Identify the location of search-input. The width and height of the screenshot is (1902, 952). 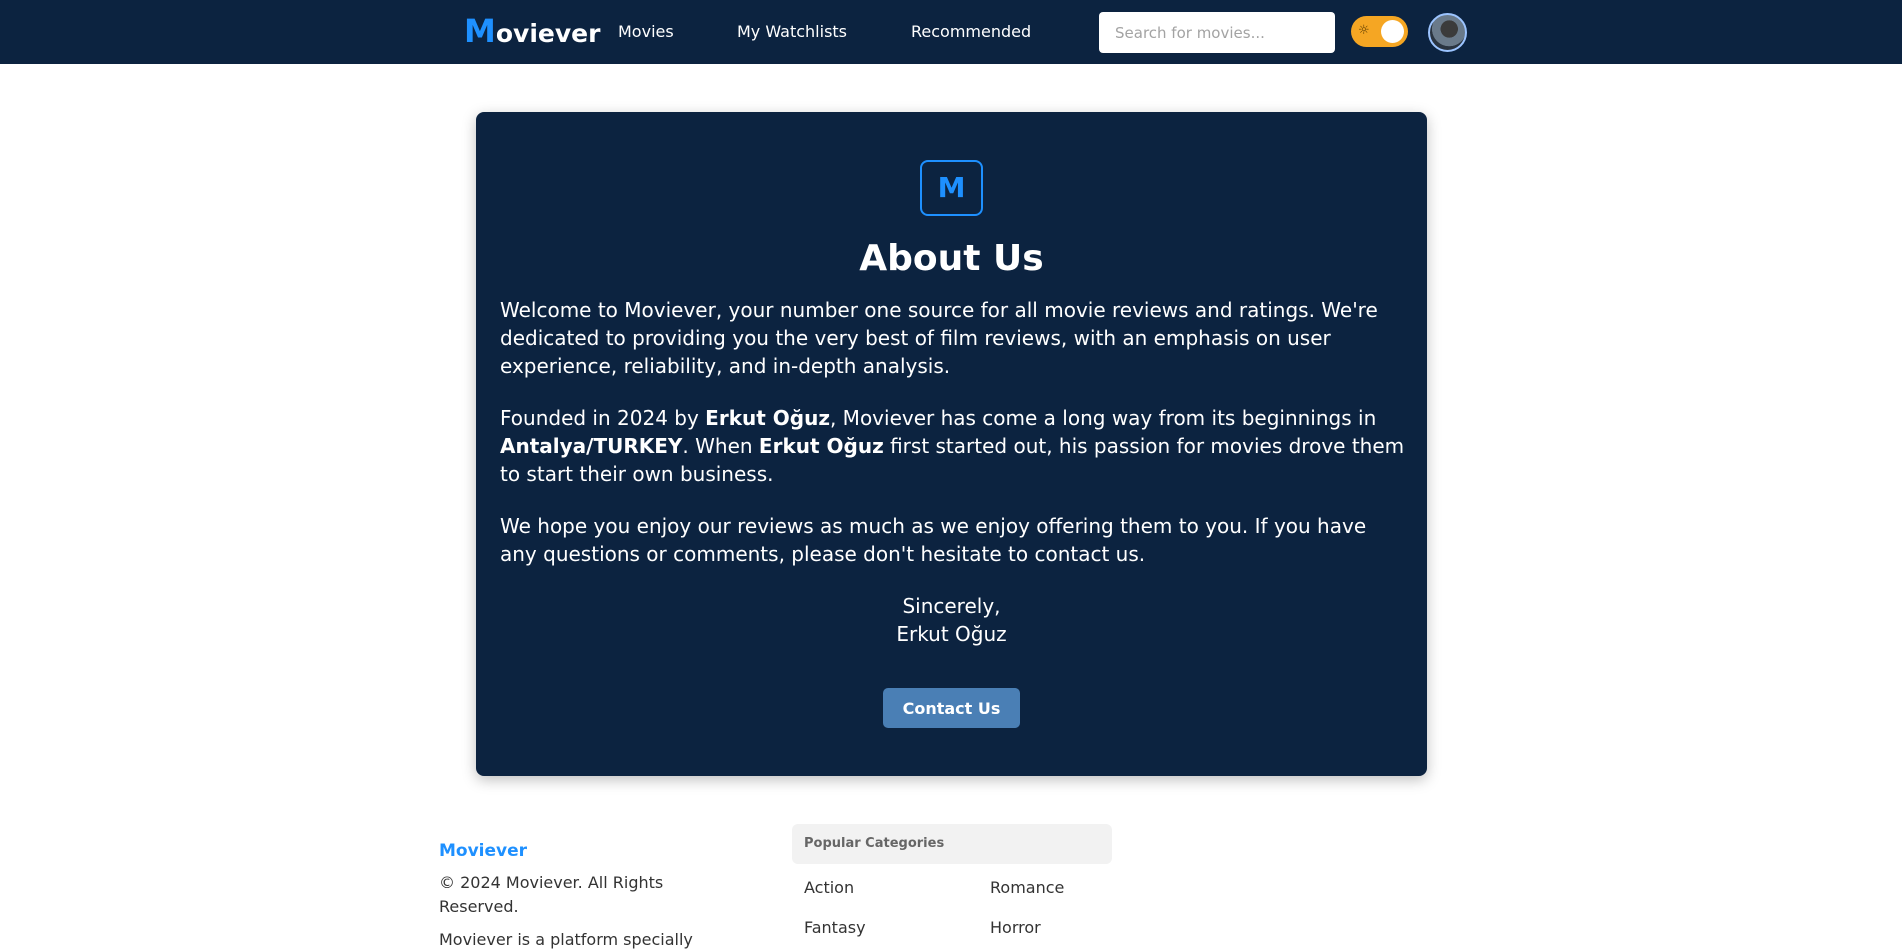
(1217, 32).